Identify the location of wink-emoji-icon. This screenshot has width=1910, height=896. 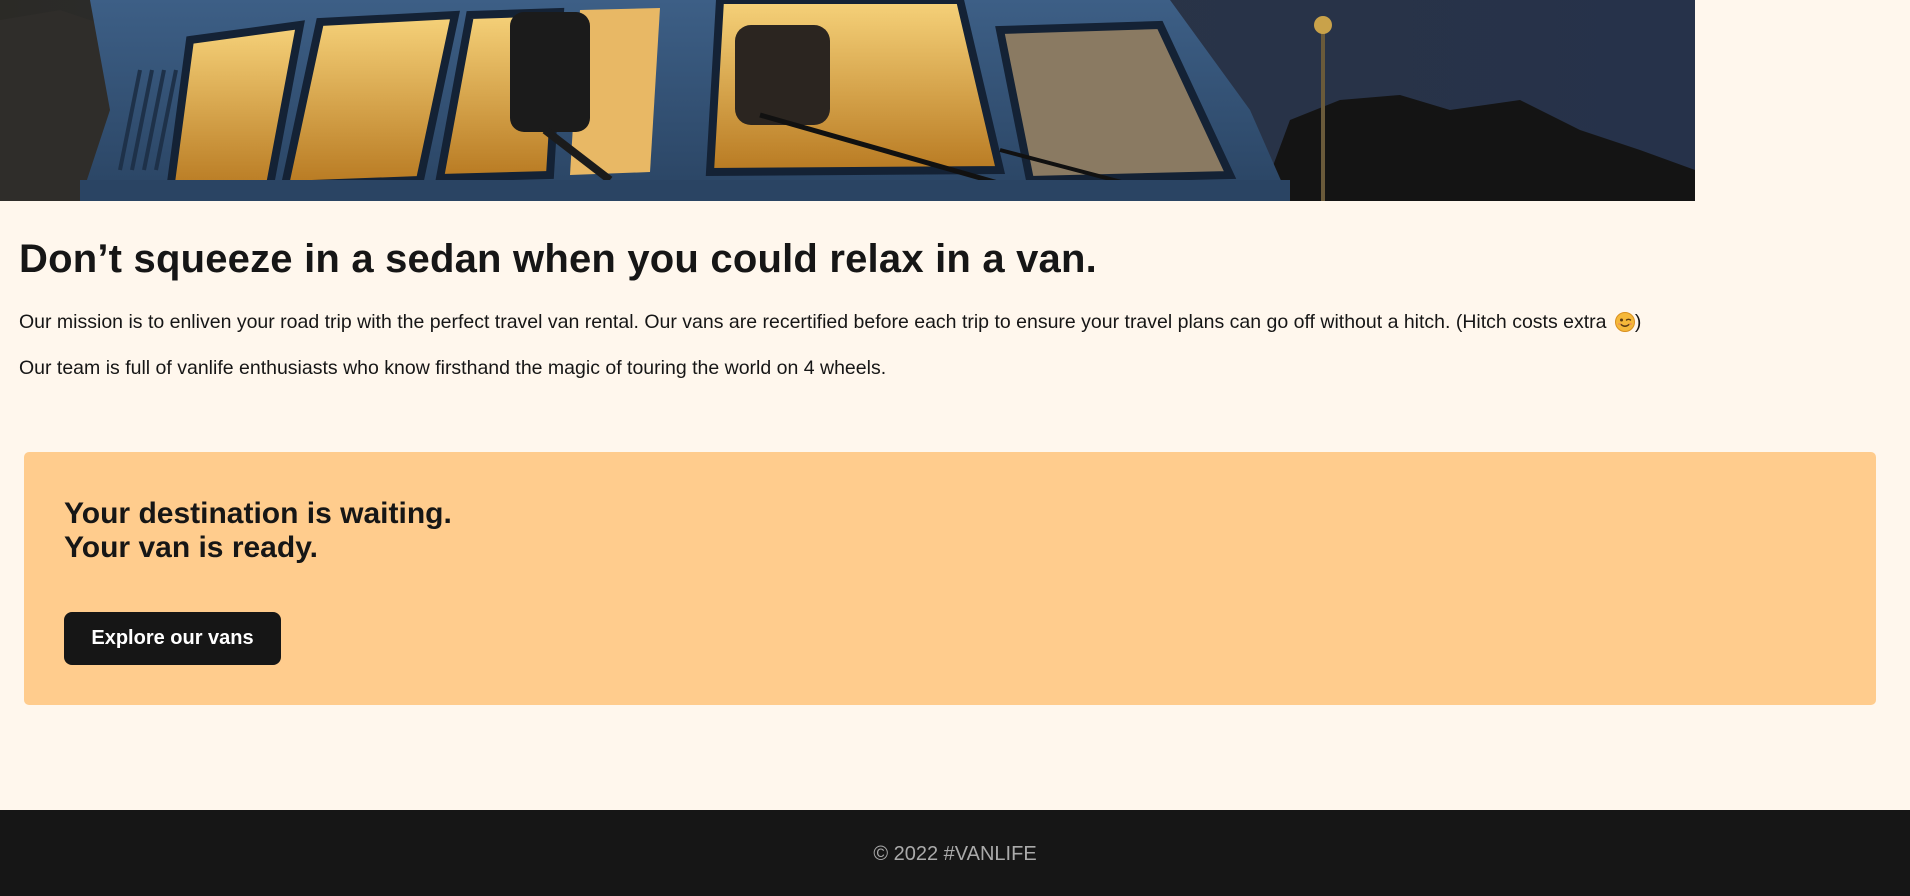
(1624, 322).